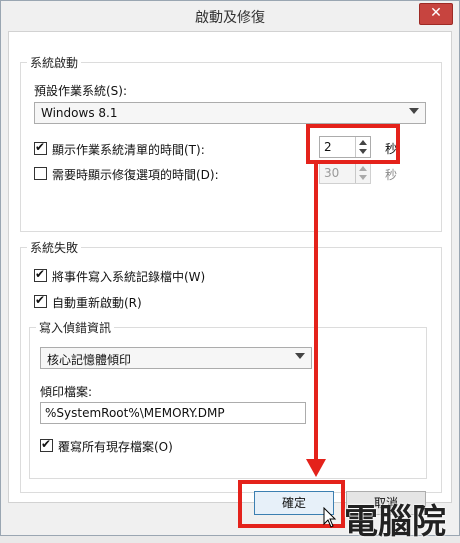 This screenshot has width=460, height=543. What do you see at coordinates (345, 173) in the screenshot?
I see `show-recovery-time-spinner: 30` at bounding box center [345, 173].